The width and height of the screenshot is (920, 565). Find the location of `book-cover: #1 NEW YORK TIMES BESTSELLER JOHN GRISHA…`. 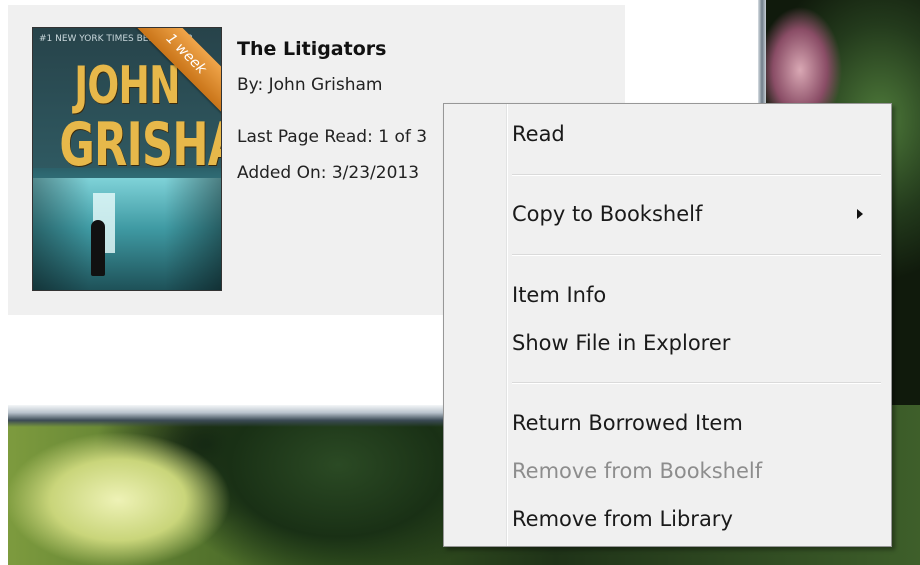

book-cover: #1 NEW YORK TIMES BESTSELLER JOHN GRISHA… is located at coordinates (127, 159).